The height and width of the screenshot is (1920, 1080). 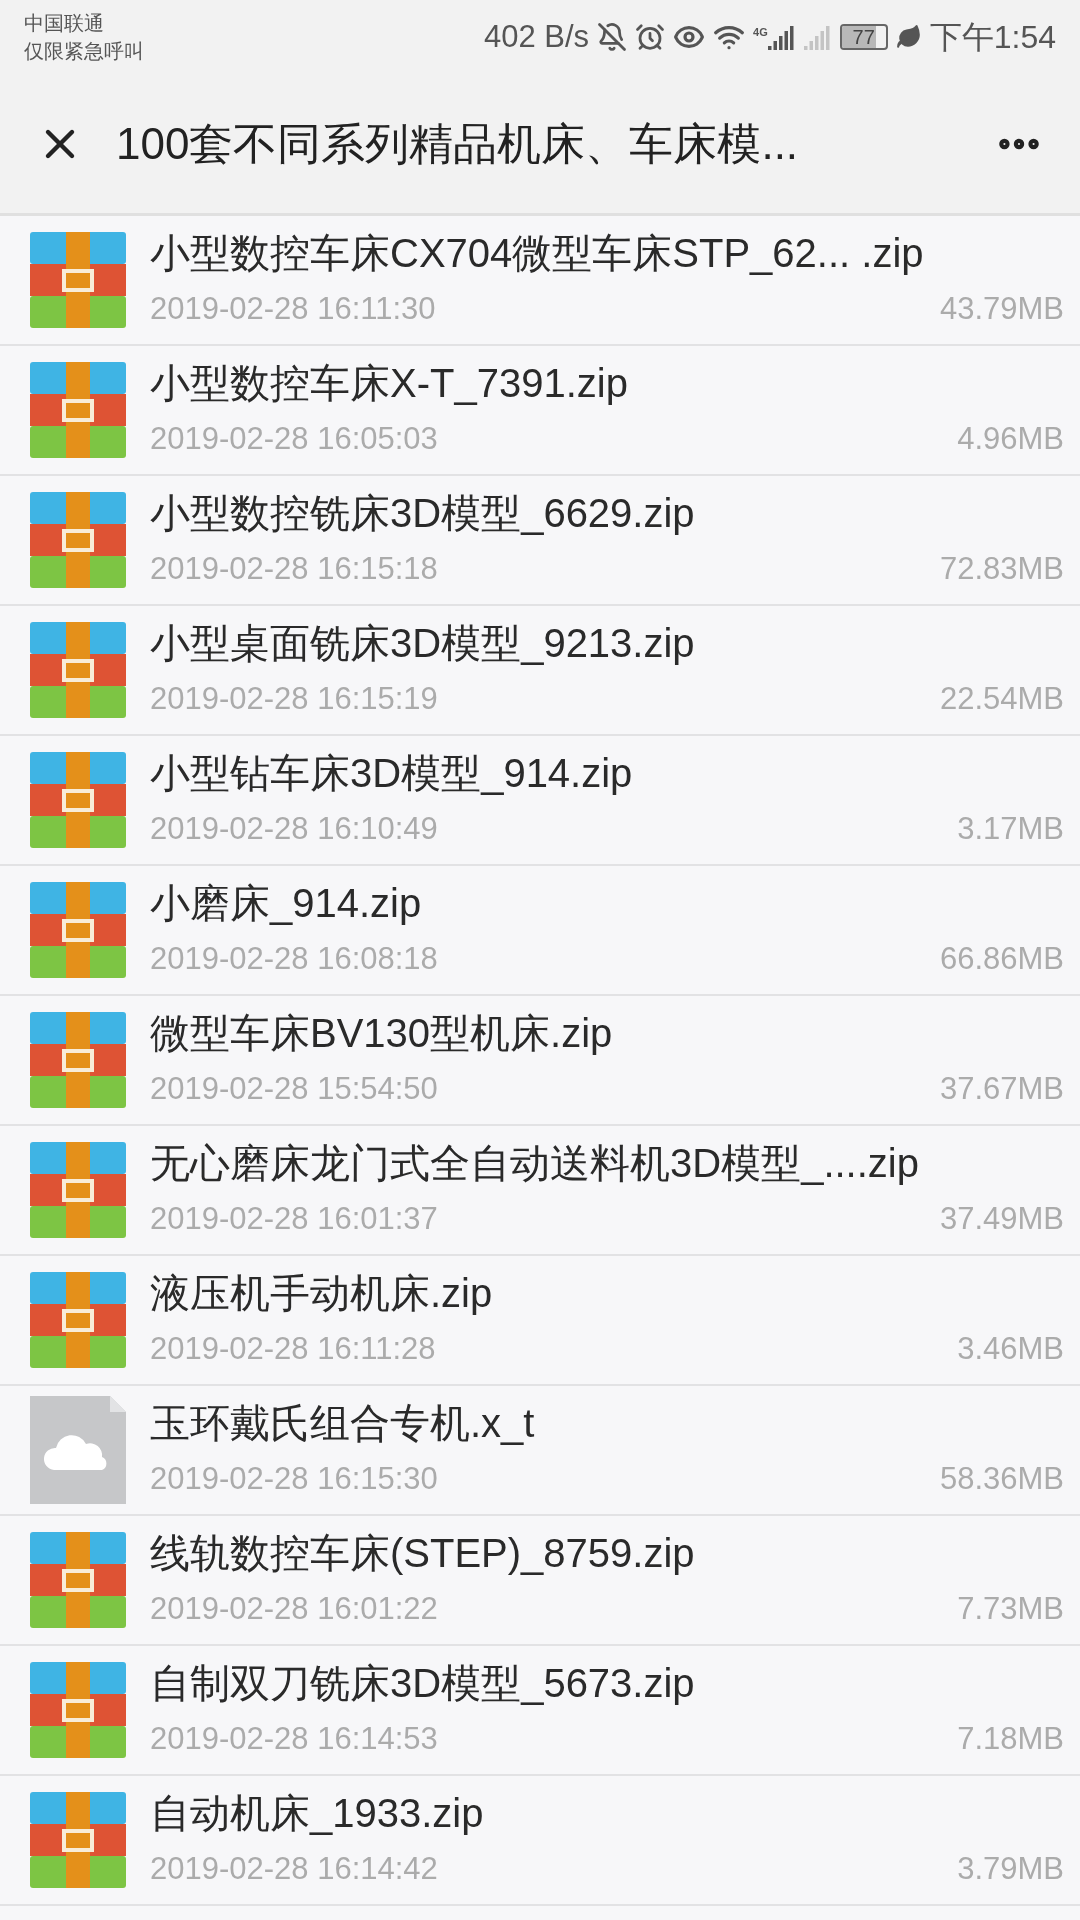 I want to click on file-size: 37.67MB, so click(x=1001, y=1088).